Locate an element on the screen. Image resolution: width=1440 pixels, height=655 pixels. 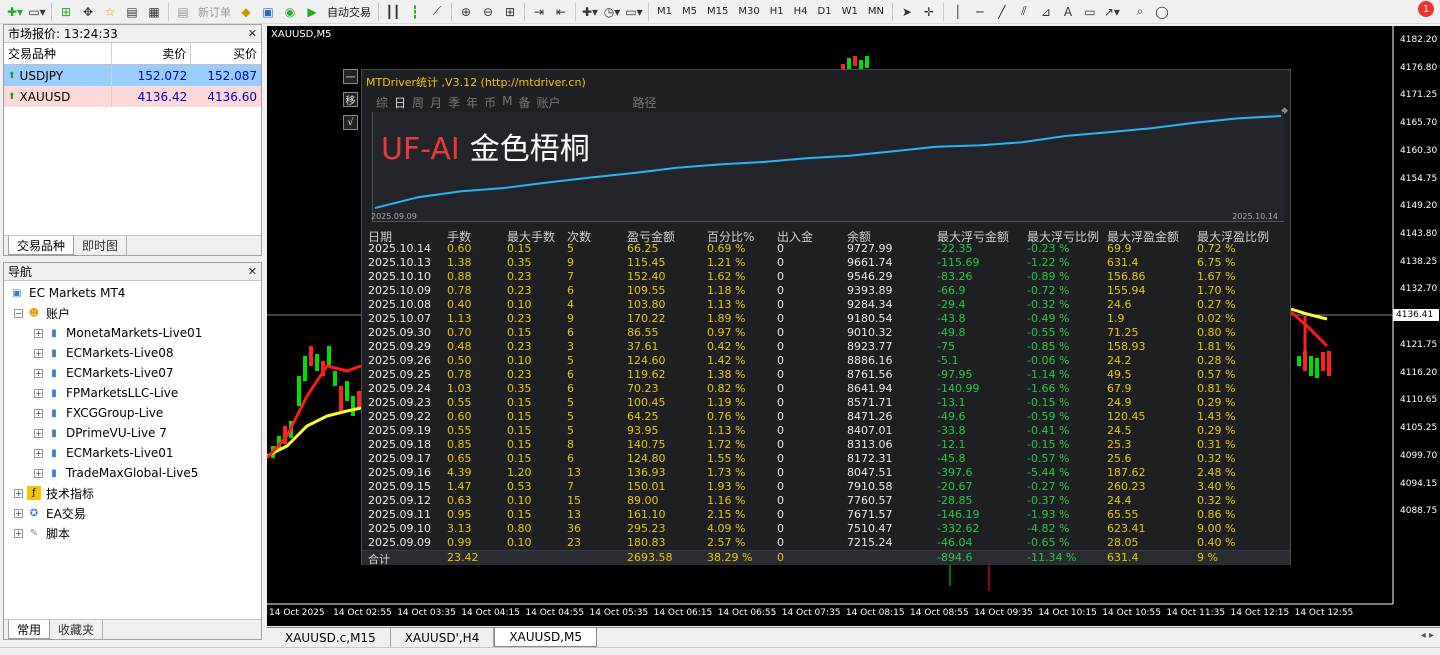
tile-windows-icon: ⊞ is located at coordinates (510, 12).